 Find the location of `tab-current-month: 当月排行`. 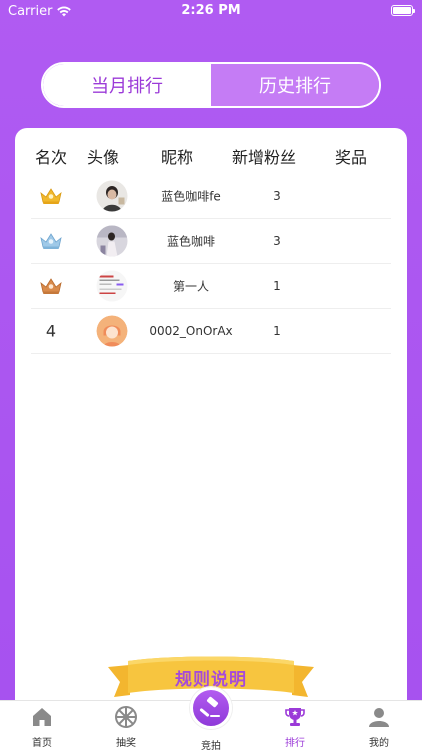

tab-current-month: 当月排行 is located at coordinates (127, 85).